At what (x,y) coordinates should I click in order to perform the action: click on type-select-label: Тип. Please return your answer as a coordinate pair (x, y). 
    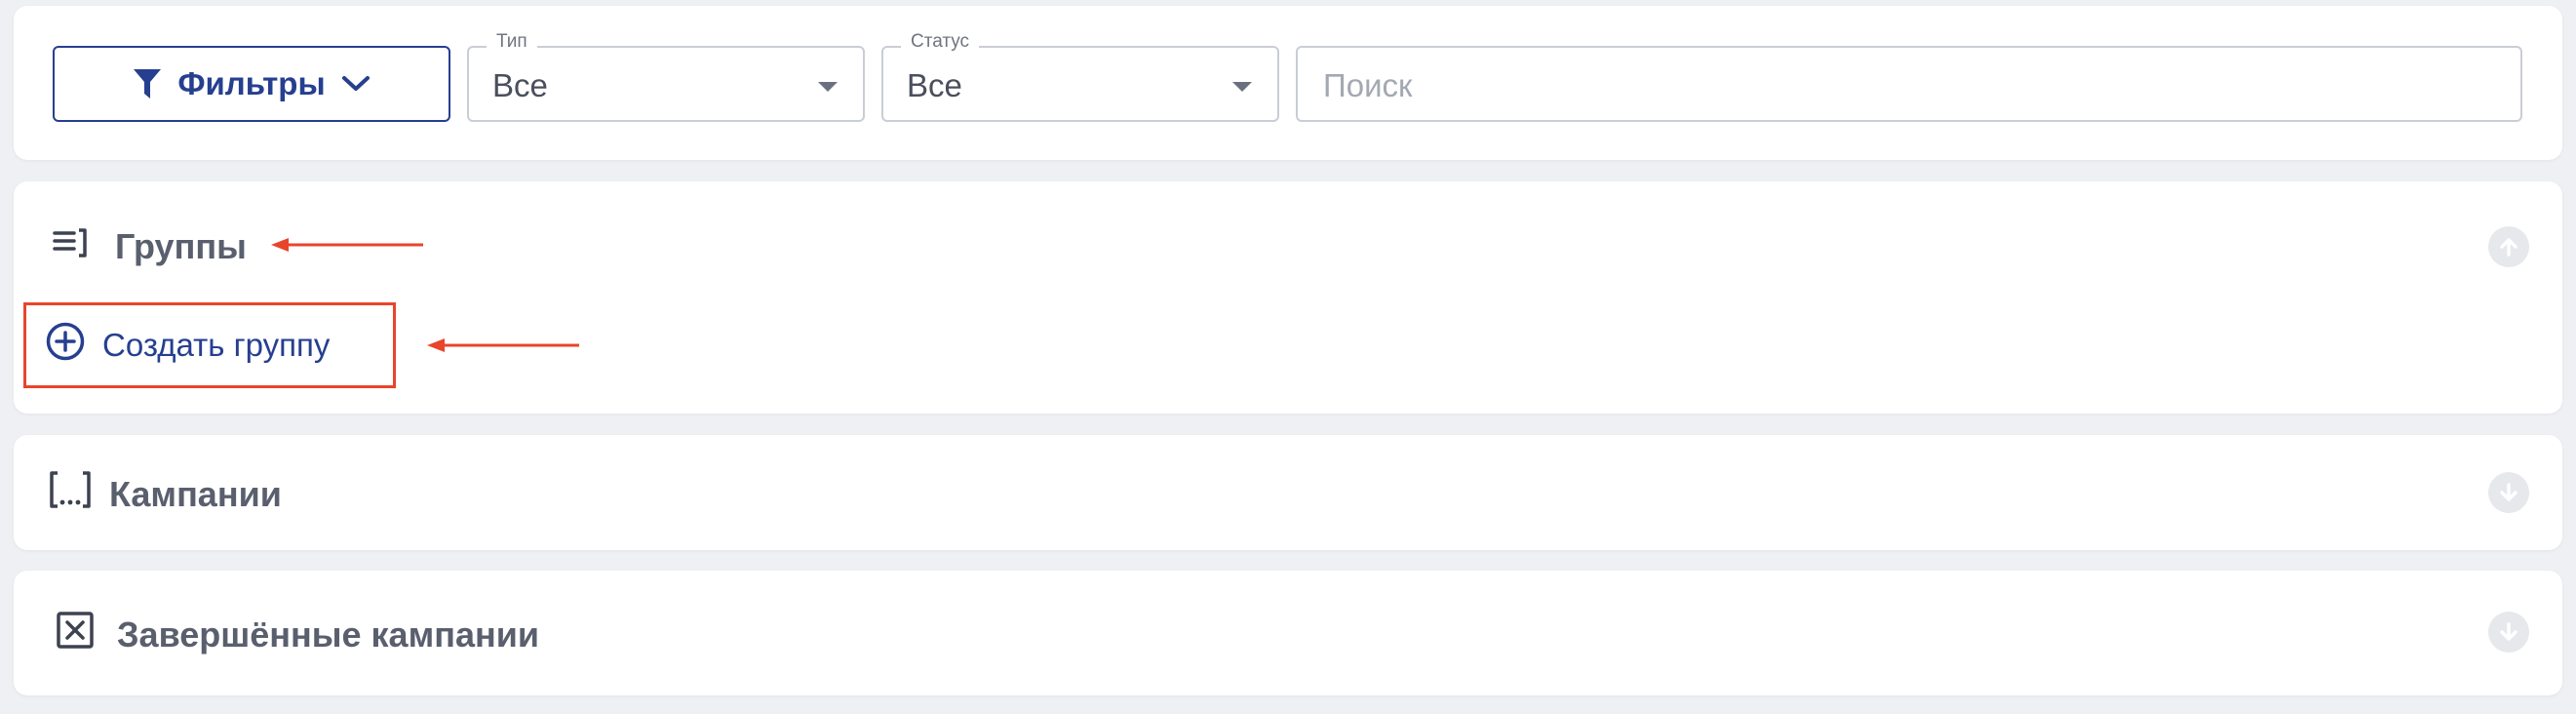
    Looking at the image, I should click on (512, 42).